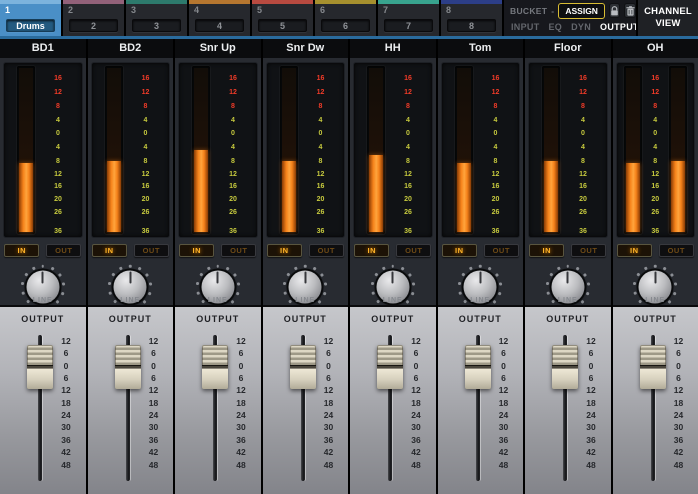  What do you see at coordinates (630, 10) in the screenshot?
I see `trash-button` at bounding box center [630, 10].